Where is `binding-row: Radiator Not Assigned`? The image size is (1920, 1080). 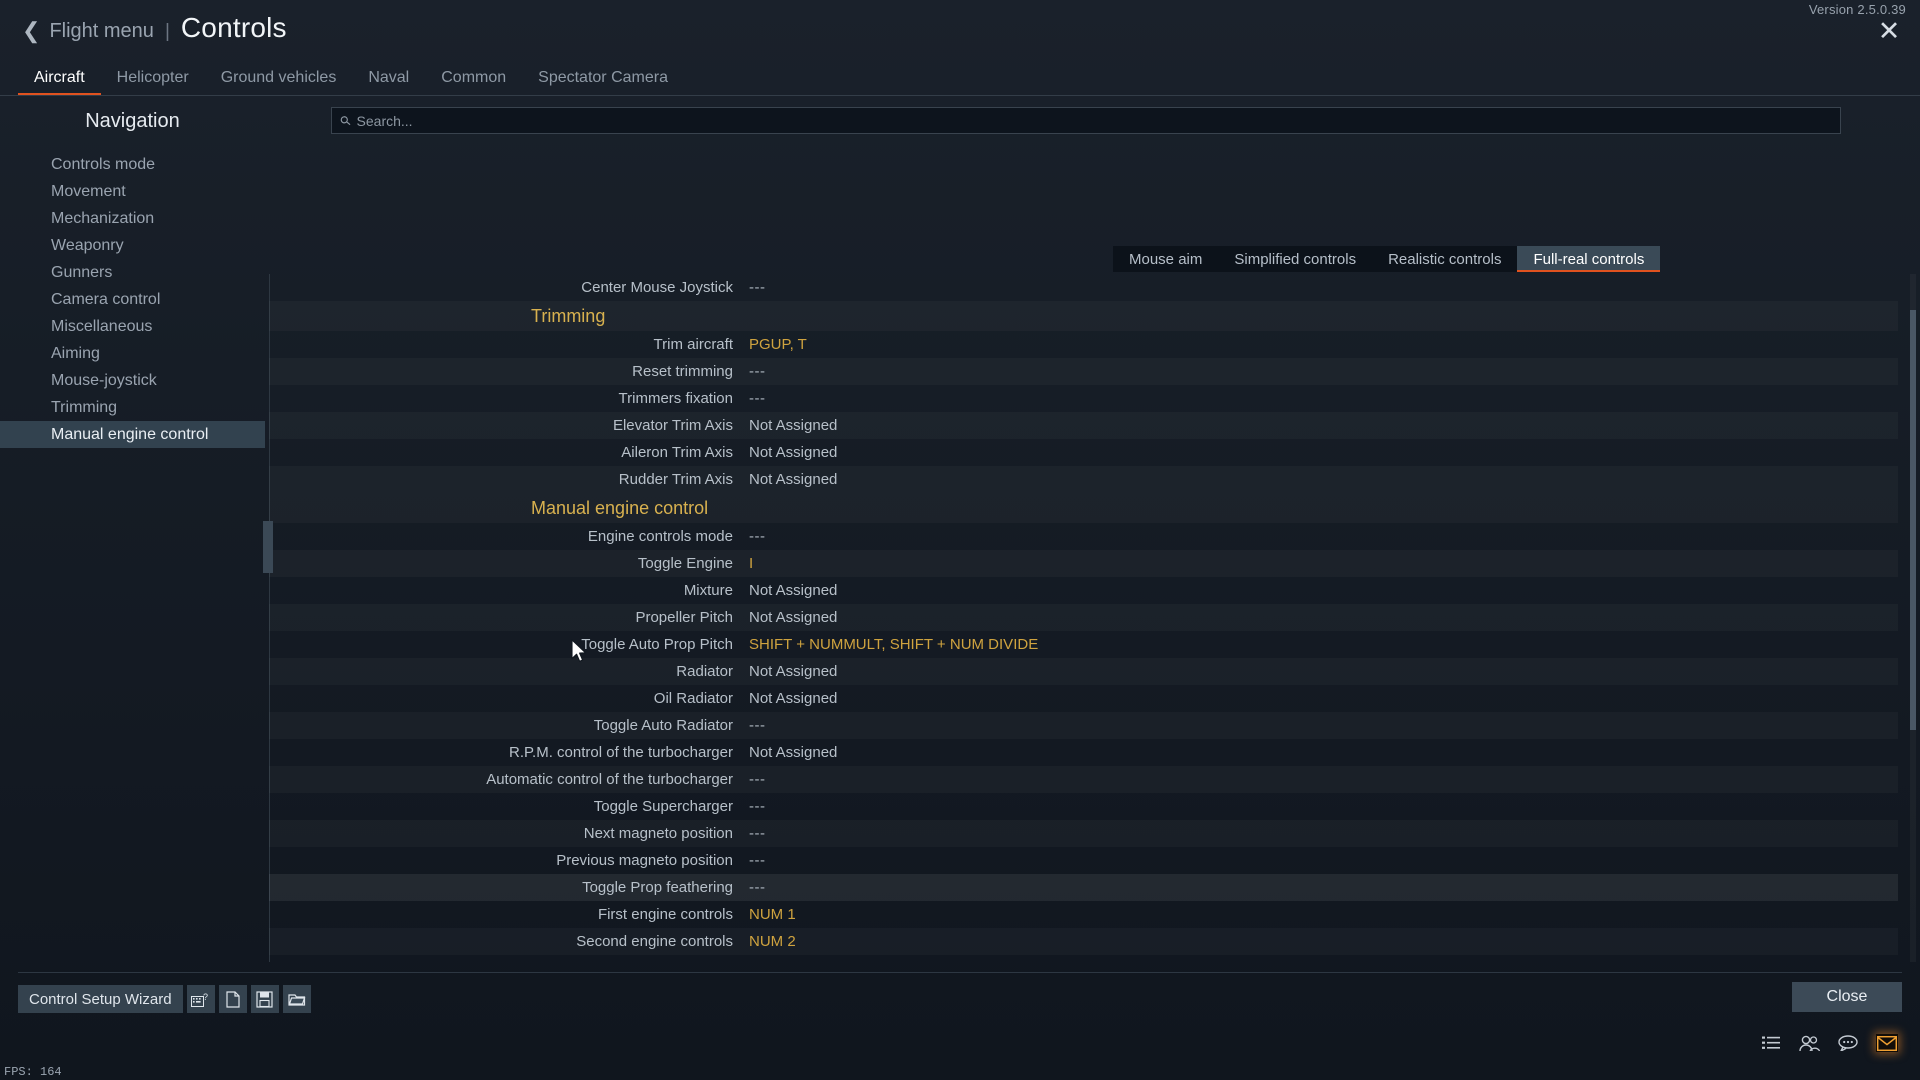
binding-row: Radiator Not Assigned is located at coordinates (1083, 671).